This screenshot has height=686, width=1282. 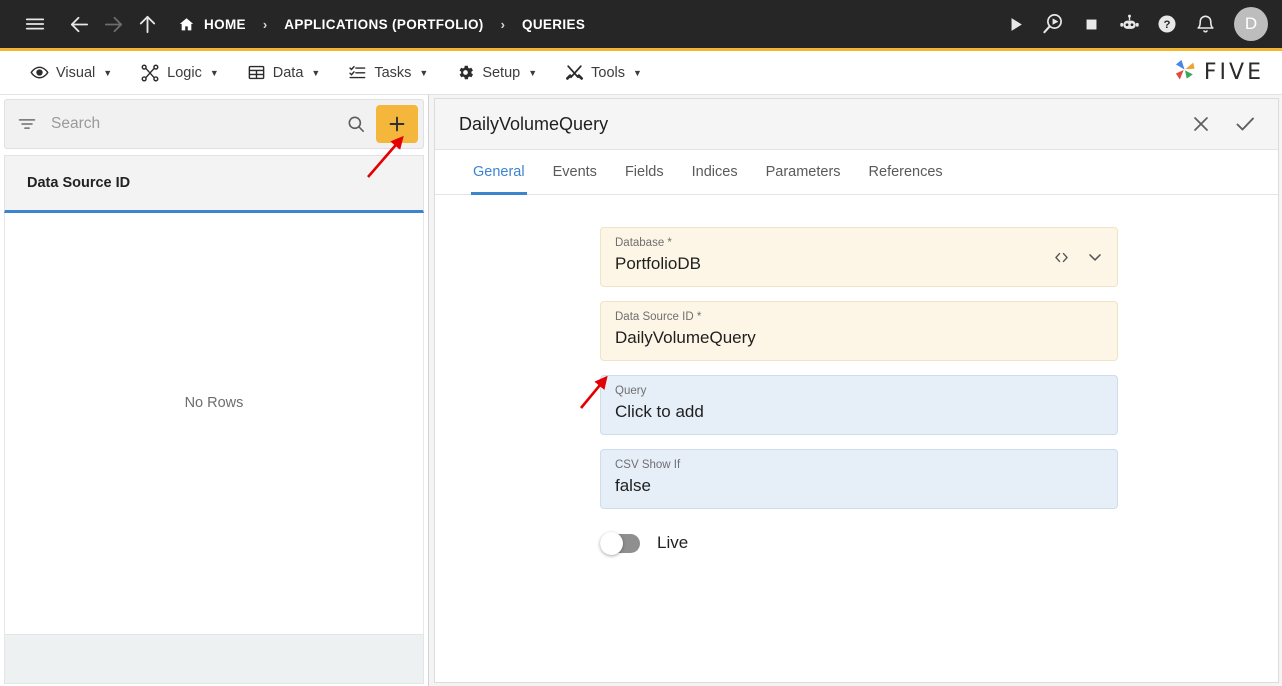 I want to click on debug-icon, so click(x=1053, y=24).